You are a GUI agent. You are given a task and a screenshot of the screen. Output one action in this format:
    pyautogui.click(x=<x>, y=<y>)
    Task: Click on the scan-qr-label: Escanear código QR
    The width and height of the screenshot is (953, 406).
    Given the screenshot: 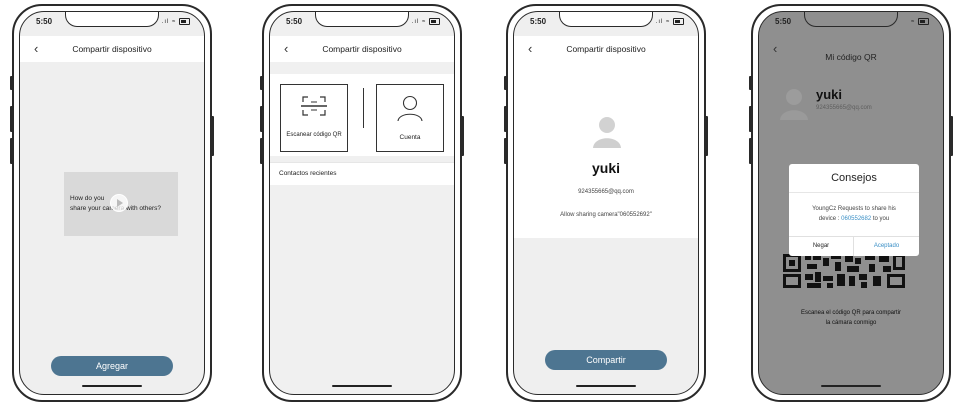 What is the action you would take?
    pyautogui.click(x=314, y=135)
    